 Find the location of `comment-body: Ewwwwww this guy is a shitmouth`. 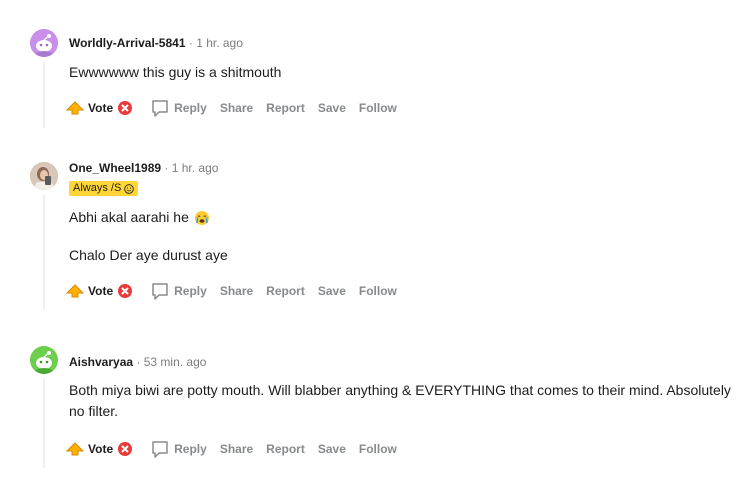

comment-body: Ewwwwww this guy is a shitmouth is located at coordinates (409, 72).